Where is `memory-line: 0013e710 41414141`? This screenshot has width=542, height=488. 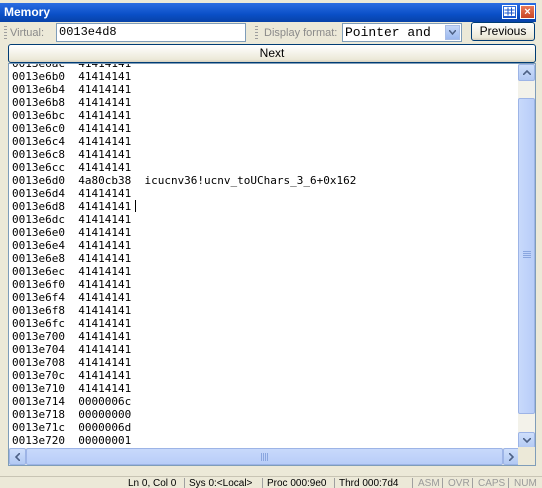 memory-line: 0013e710 41414141 is located at coordinates (266, 388).